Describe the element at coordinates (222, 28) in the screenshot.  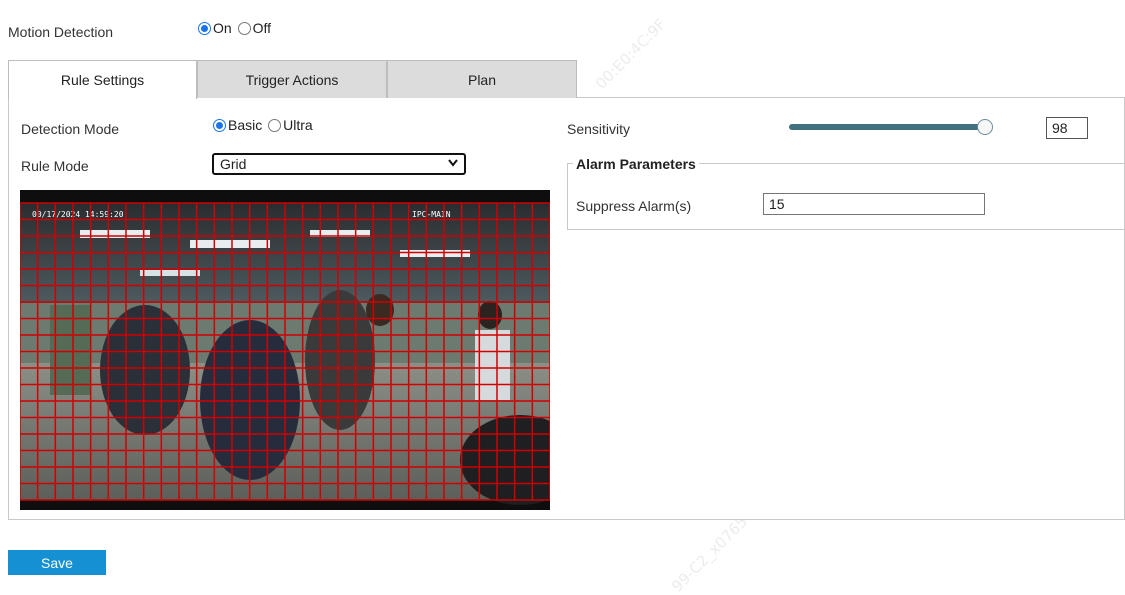
I see `motion-on-label: On` at that location.